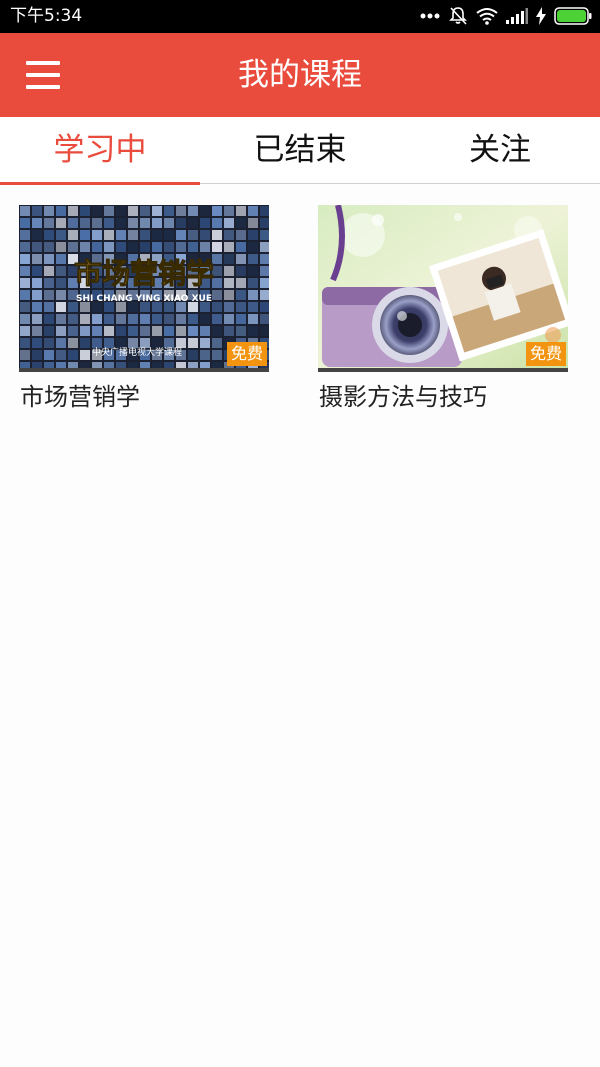 The image size is (600, 1067). What do you see at coordinates (144, 299) in the screenshot?
I see `thumbnail-pinyin: SHI CHANG YING XIAO XUE` at bounding box center [144, 299].